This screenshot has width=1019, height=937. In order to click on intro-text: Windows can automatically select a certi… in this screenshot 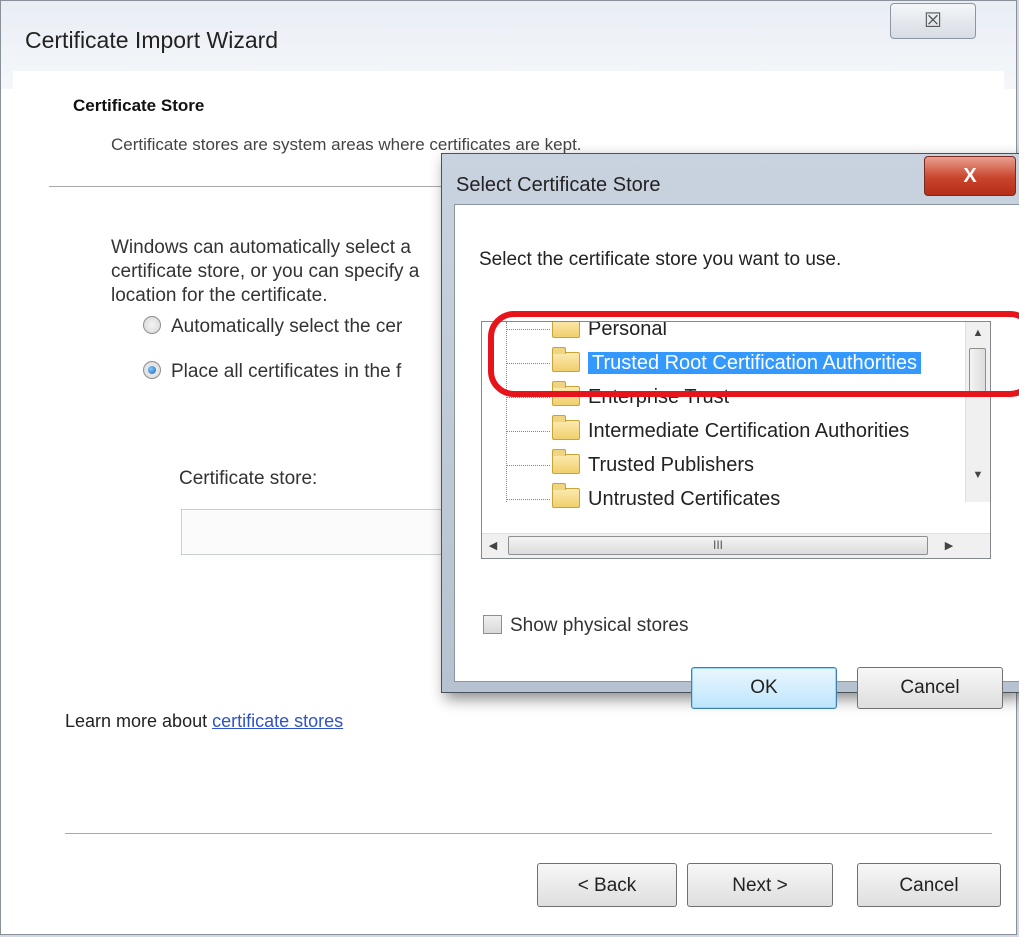, I will do `click(265, 271)`.